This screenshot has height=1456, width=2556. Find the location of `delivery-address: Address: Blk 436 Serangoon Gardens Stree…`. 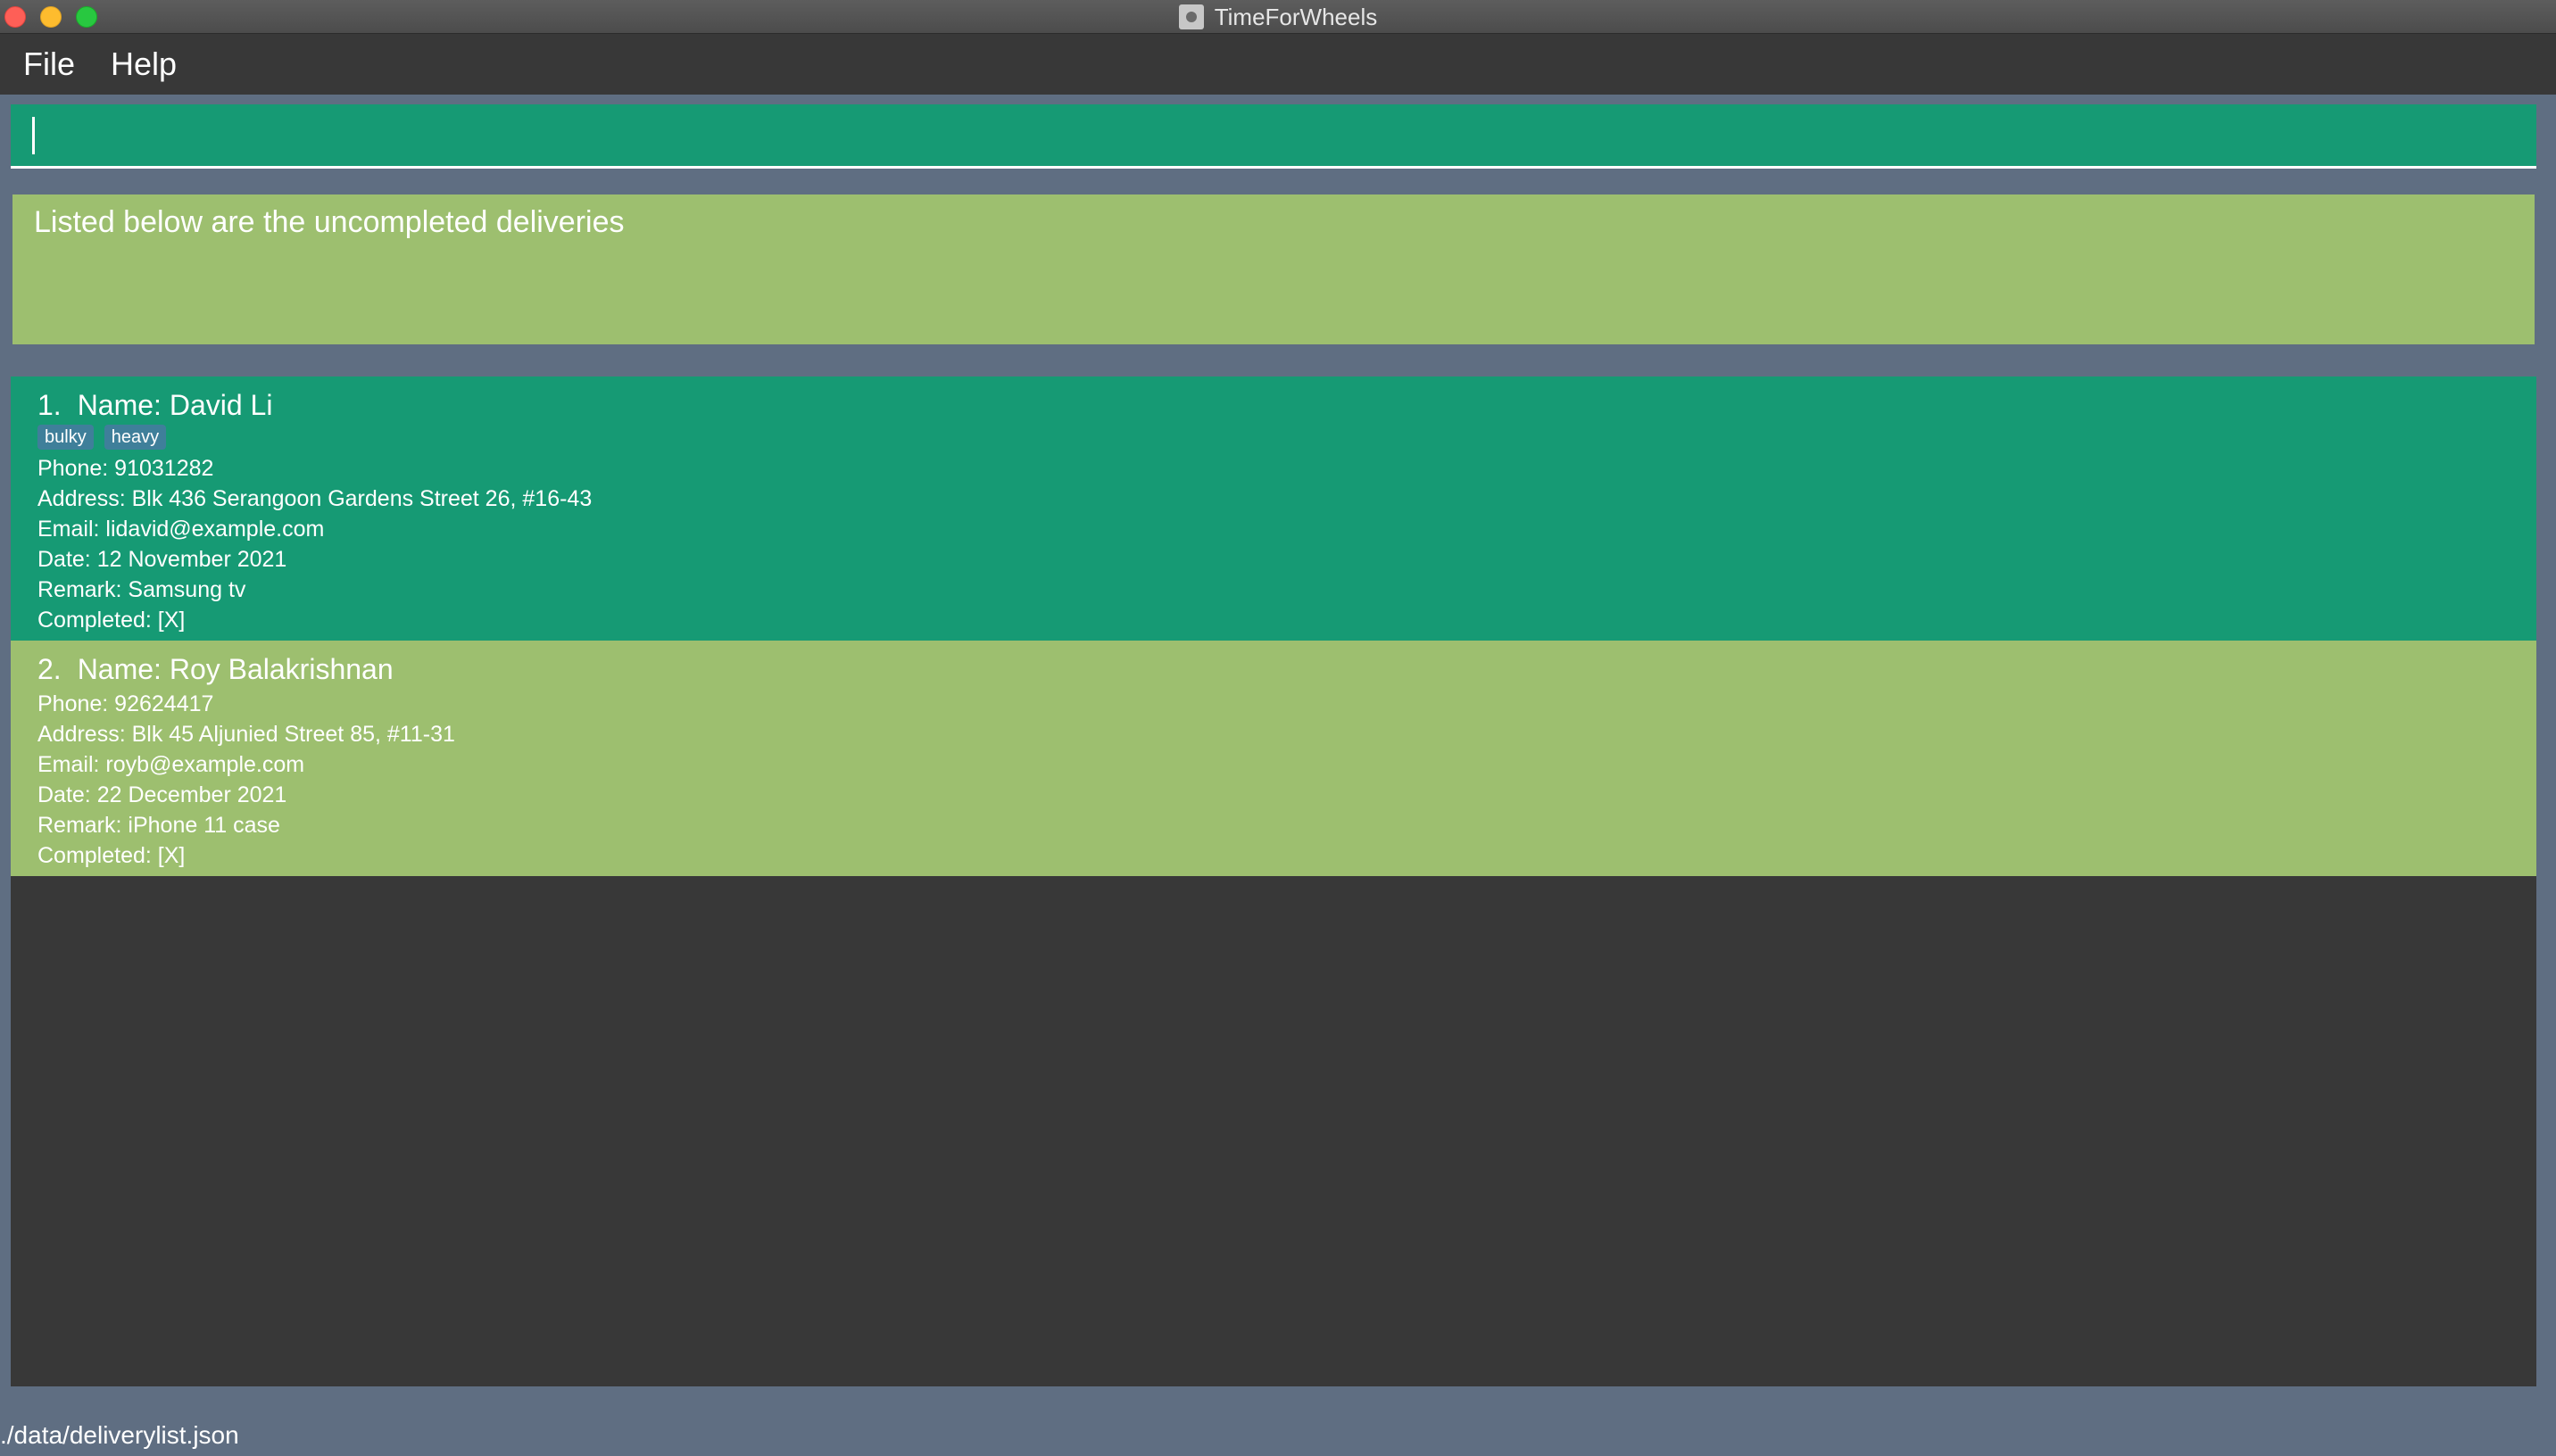

delivery-address: Address: Blk 436 Serangoon Gardens Stree… is located at coordinates (315, 498).